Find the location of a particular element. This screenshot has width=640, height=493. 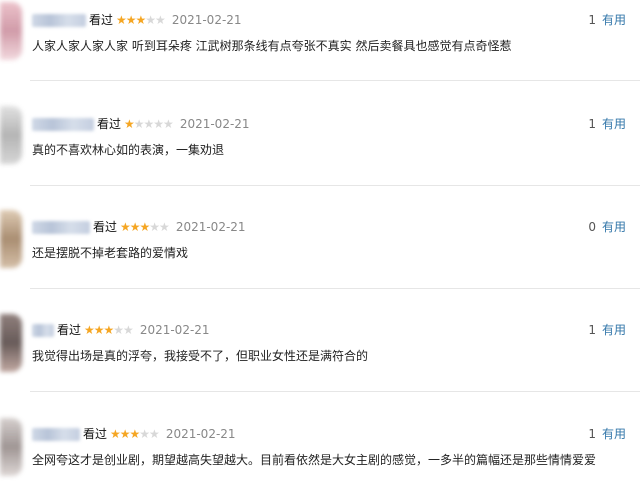

review-text: 我觉得出场是真的浮夸，我接受不了，但职业女性还是满符合的 is located at coordinates (200, 356).